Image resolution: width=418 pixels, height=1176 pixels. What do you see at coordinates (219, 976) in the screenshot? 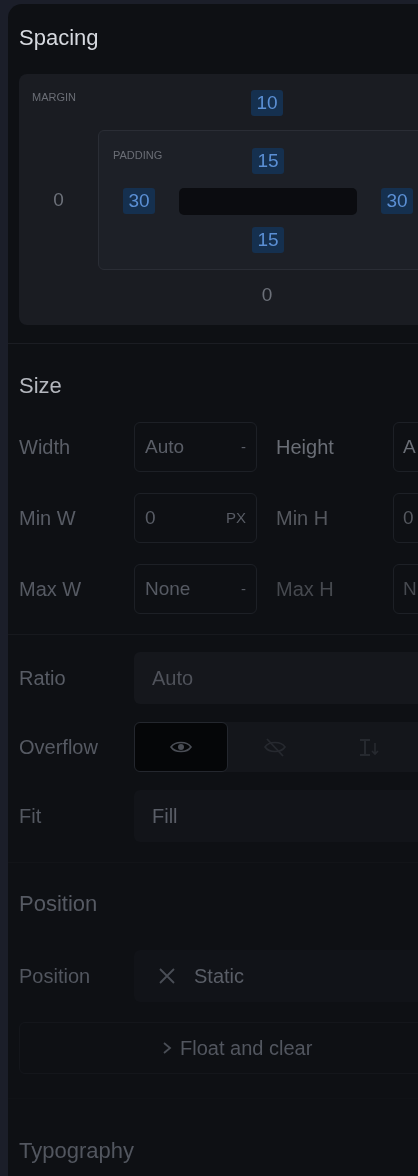
I see `field-value: Static` at bounding box center [219, 976].